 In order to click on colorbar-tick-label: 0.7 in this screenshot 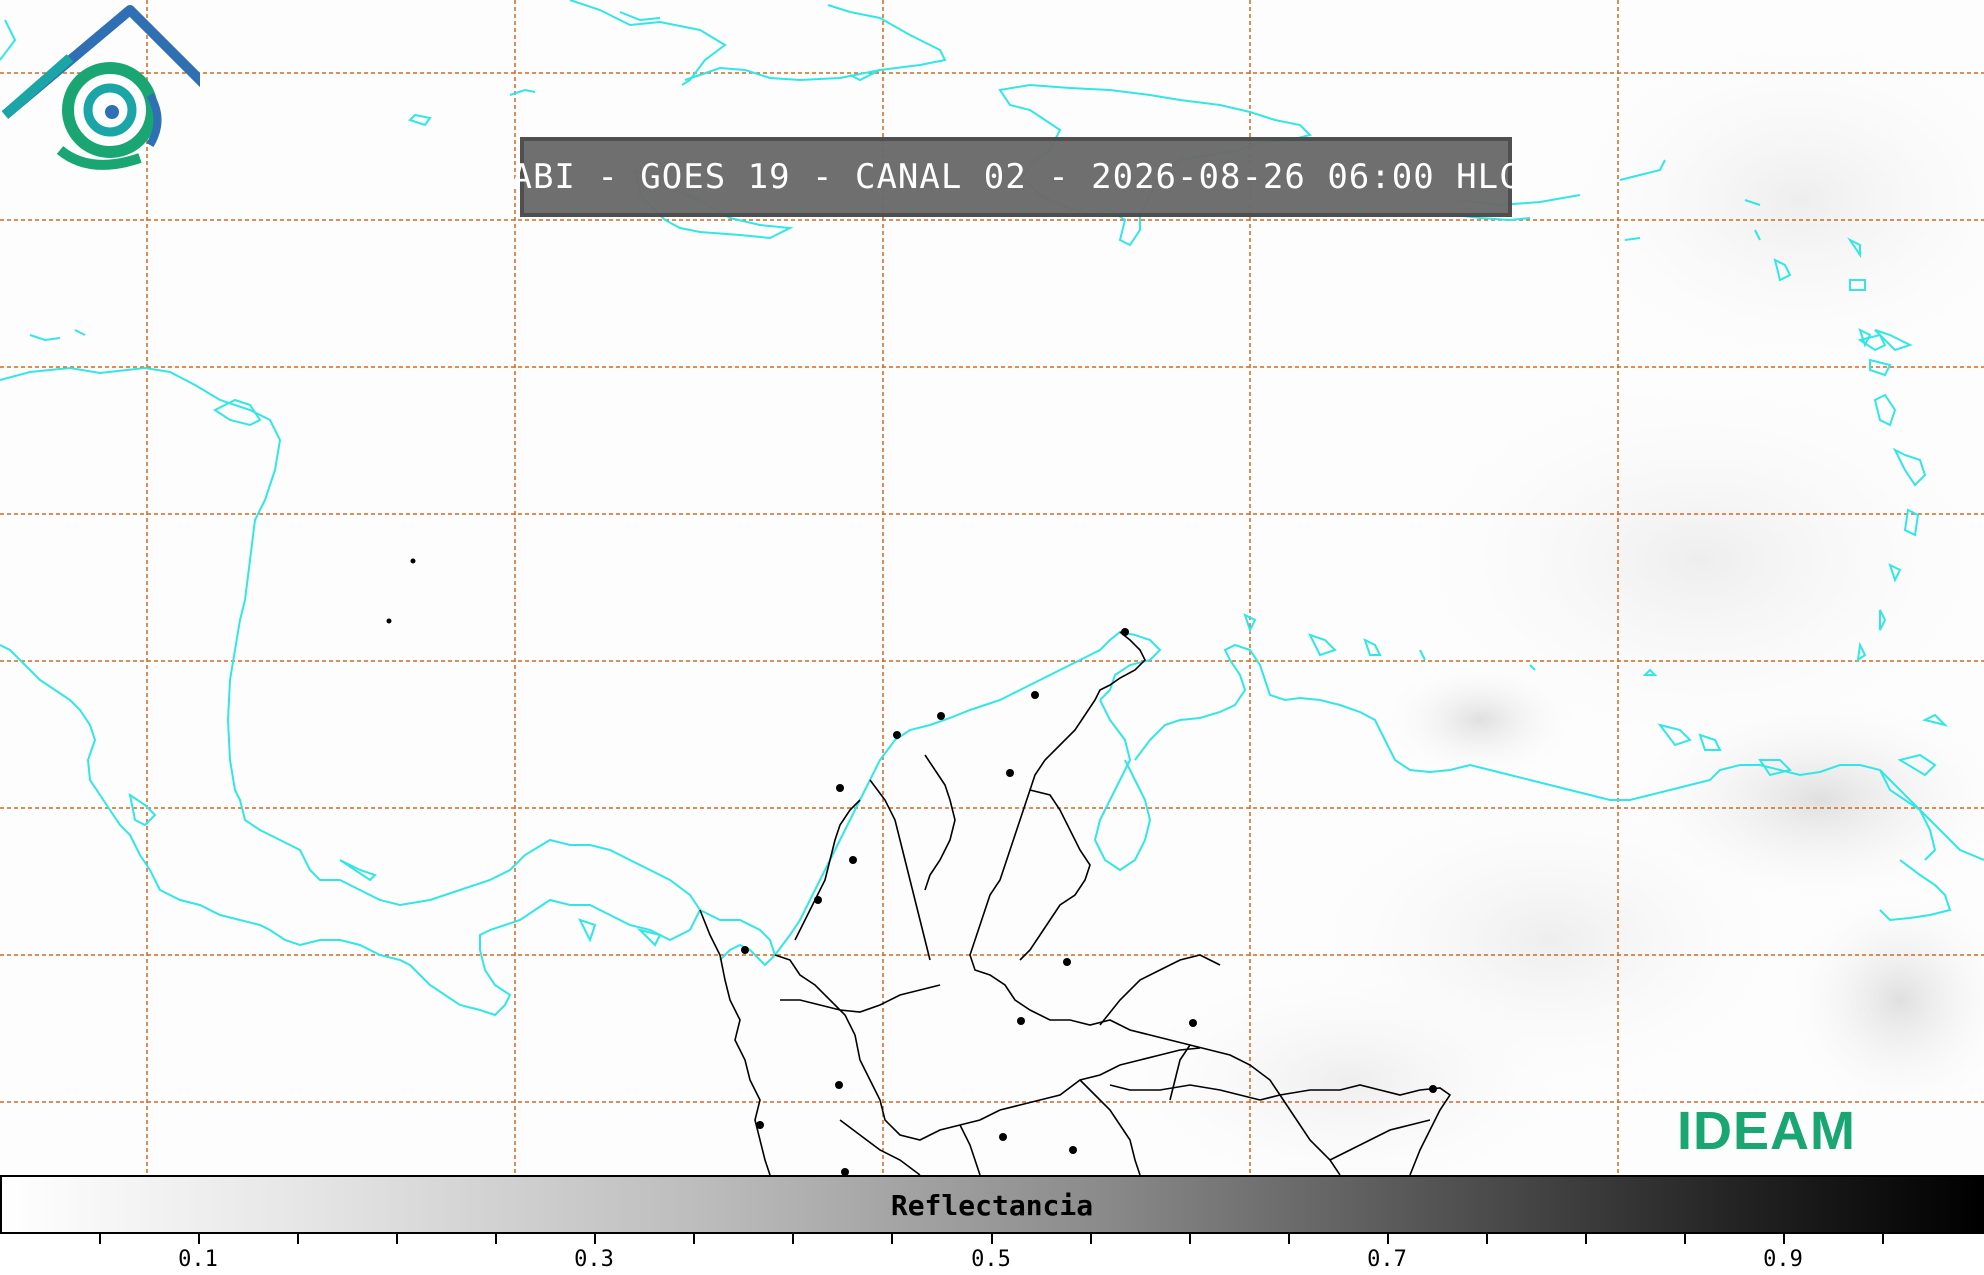, I will do `click(1387, 1259)`.